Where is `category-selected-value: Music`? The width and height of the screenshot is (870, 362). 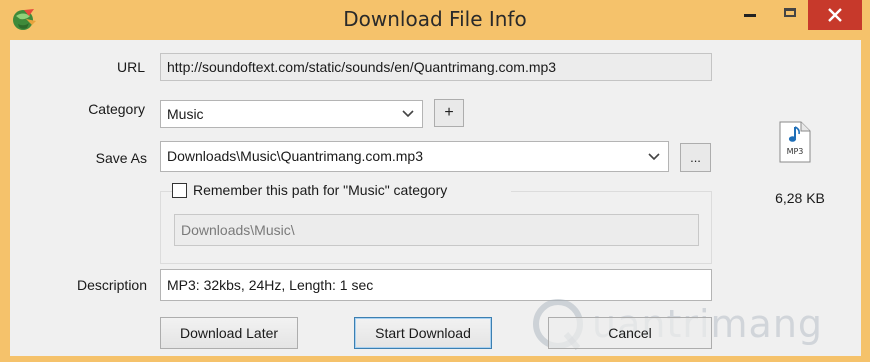 category-selected-value: Music is located at coordinates (185, 114).